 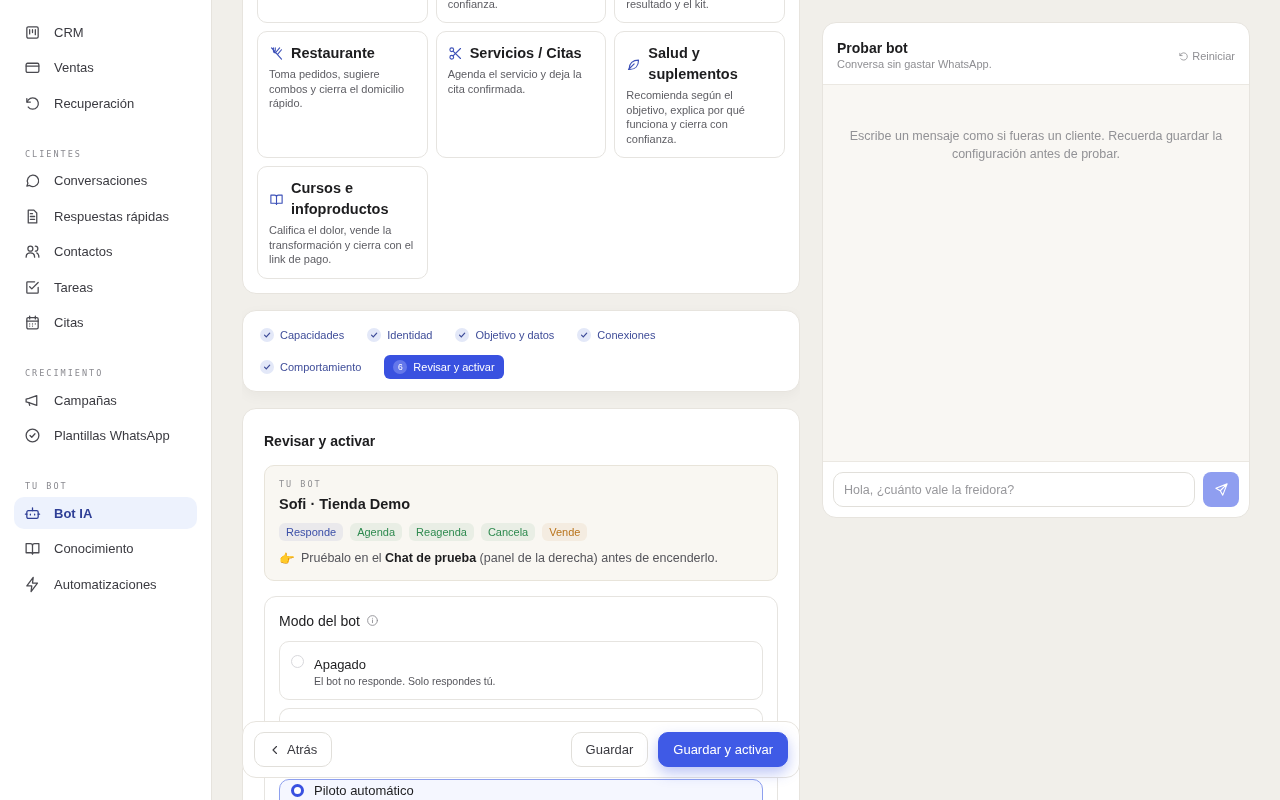 What do you see at coordinates (112, 435) in the screenshot?
I see `sidebar-item-label: Plantillas WhatsApp` at bounding box center [112, 435].